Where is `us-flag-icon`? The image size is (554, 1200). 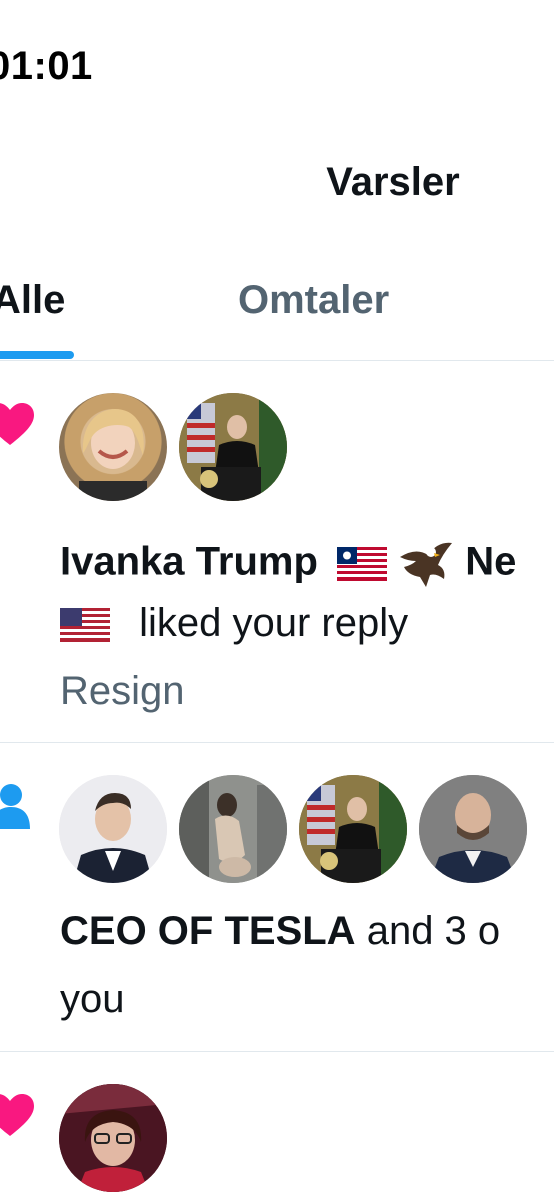
us-flag-icon is located at coordinates (85, 625).